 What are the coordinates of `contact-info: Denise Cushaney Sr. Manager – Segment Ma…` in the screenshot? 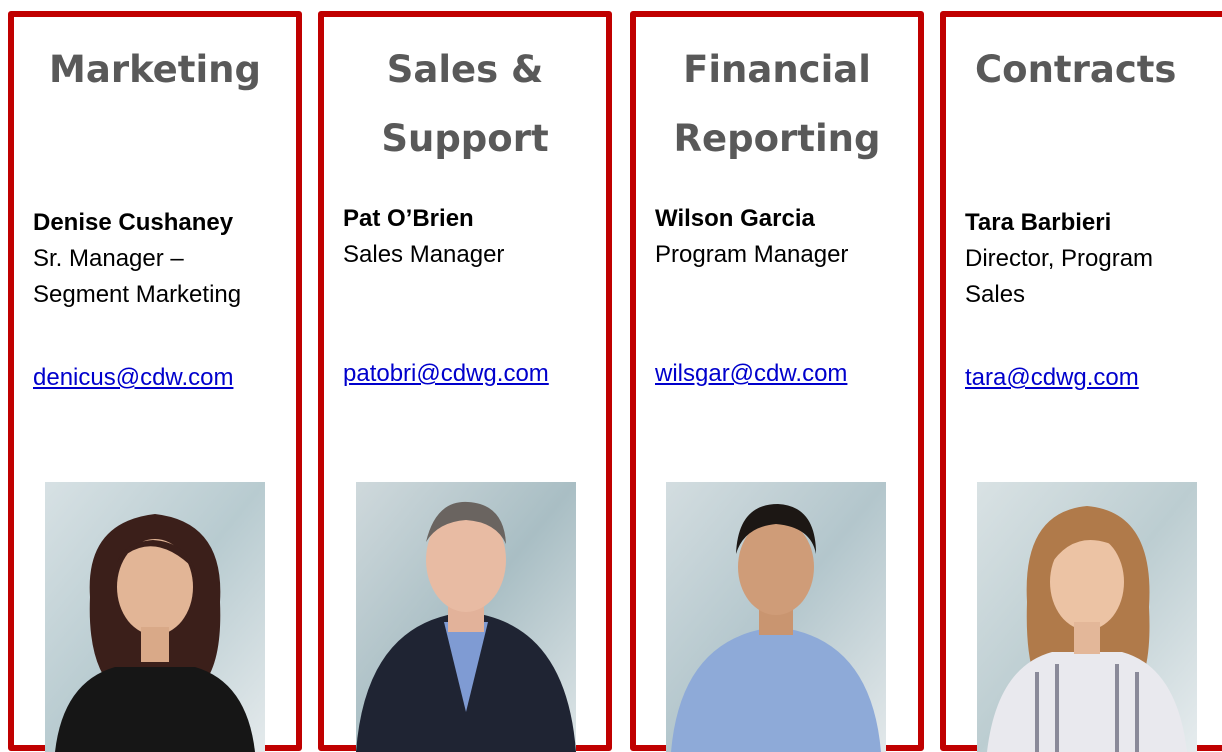 It's located at (160, 259).